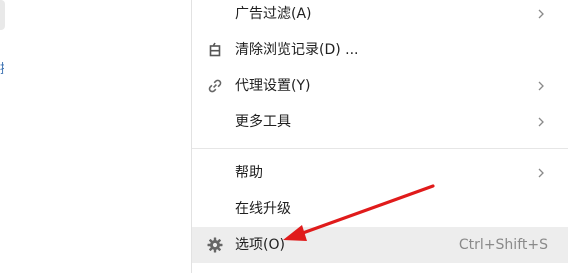 This screenshot has width=568, height=273. What do you see at coordinates (215, 49) in the screenshot?
I see `clear-history-icon` at bounding box center [215, 49].